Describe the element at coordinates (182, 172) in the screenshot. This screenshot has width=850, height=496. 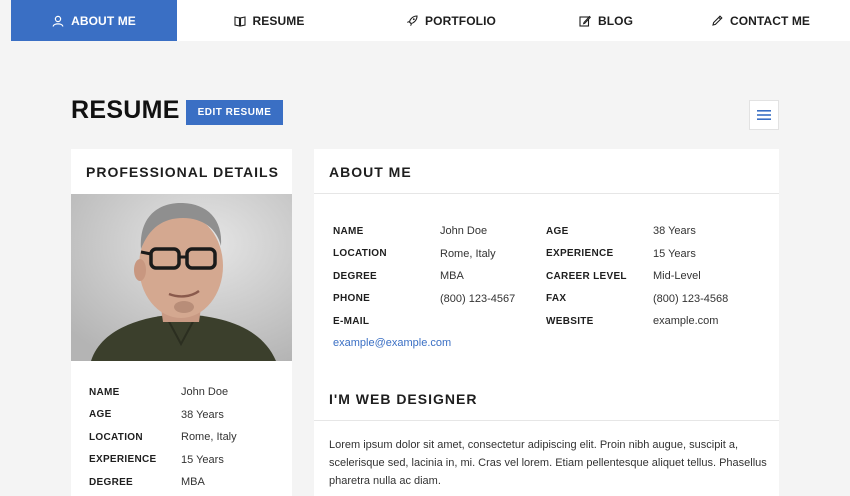
I see `card-title: PROFESSIONAL DETAILS` at that location.